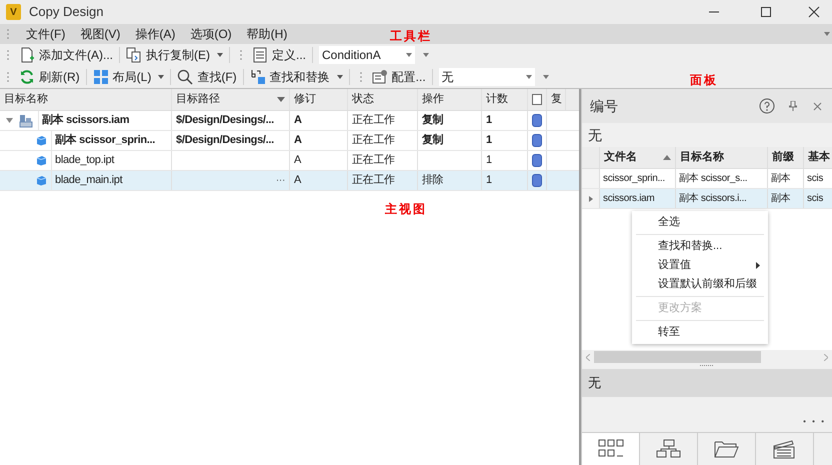 Image resolution: width=832 pixels, height=465 pixels. Describe the element at coordinates (289, 181) in the screenshot. I see `tree-row: blade_main.ipt ··· A 正在工作 排除 1` at that location.